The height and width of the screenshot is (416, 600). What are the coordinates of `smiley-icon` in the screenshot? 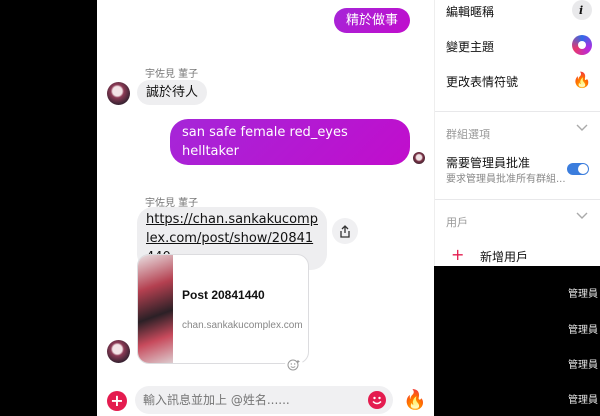 It's located at (377, 400).